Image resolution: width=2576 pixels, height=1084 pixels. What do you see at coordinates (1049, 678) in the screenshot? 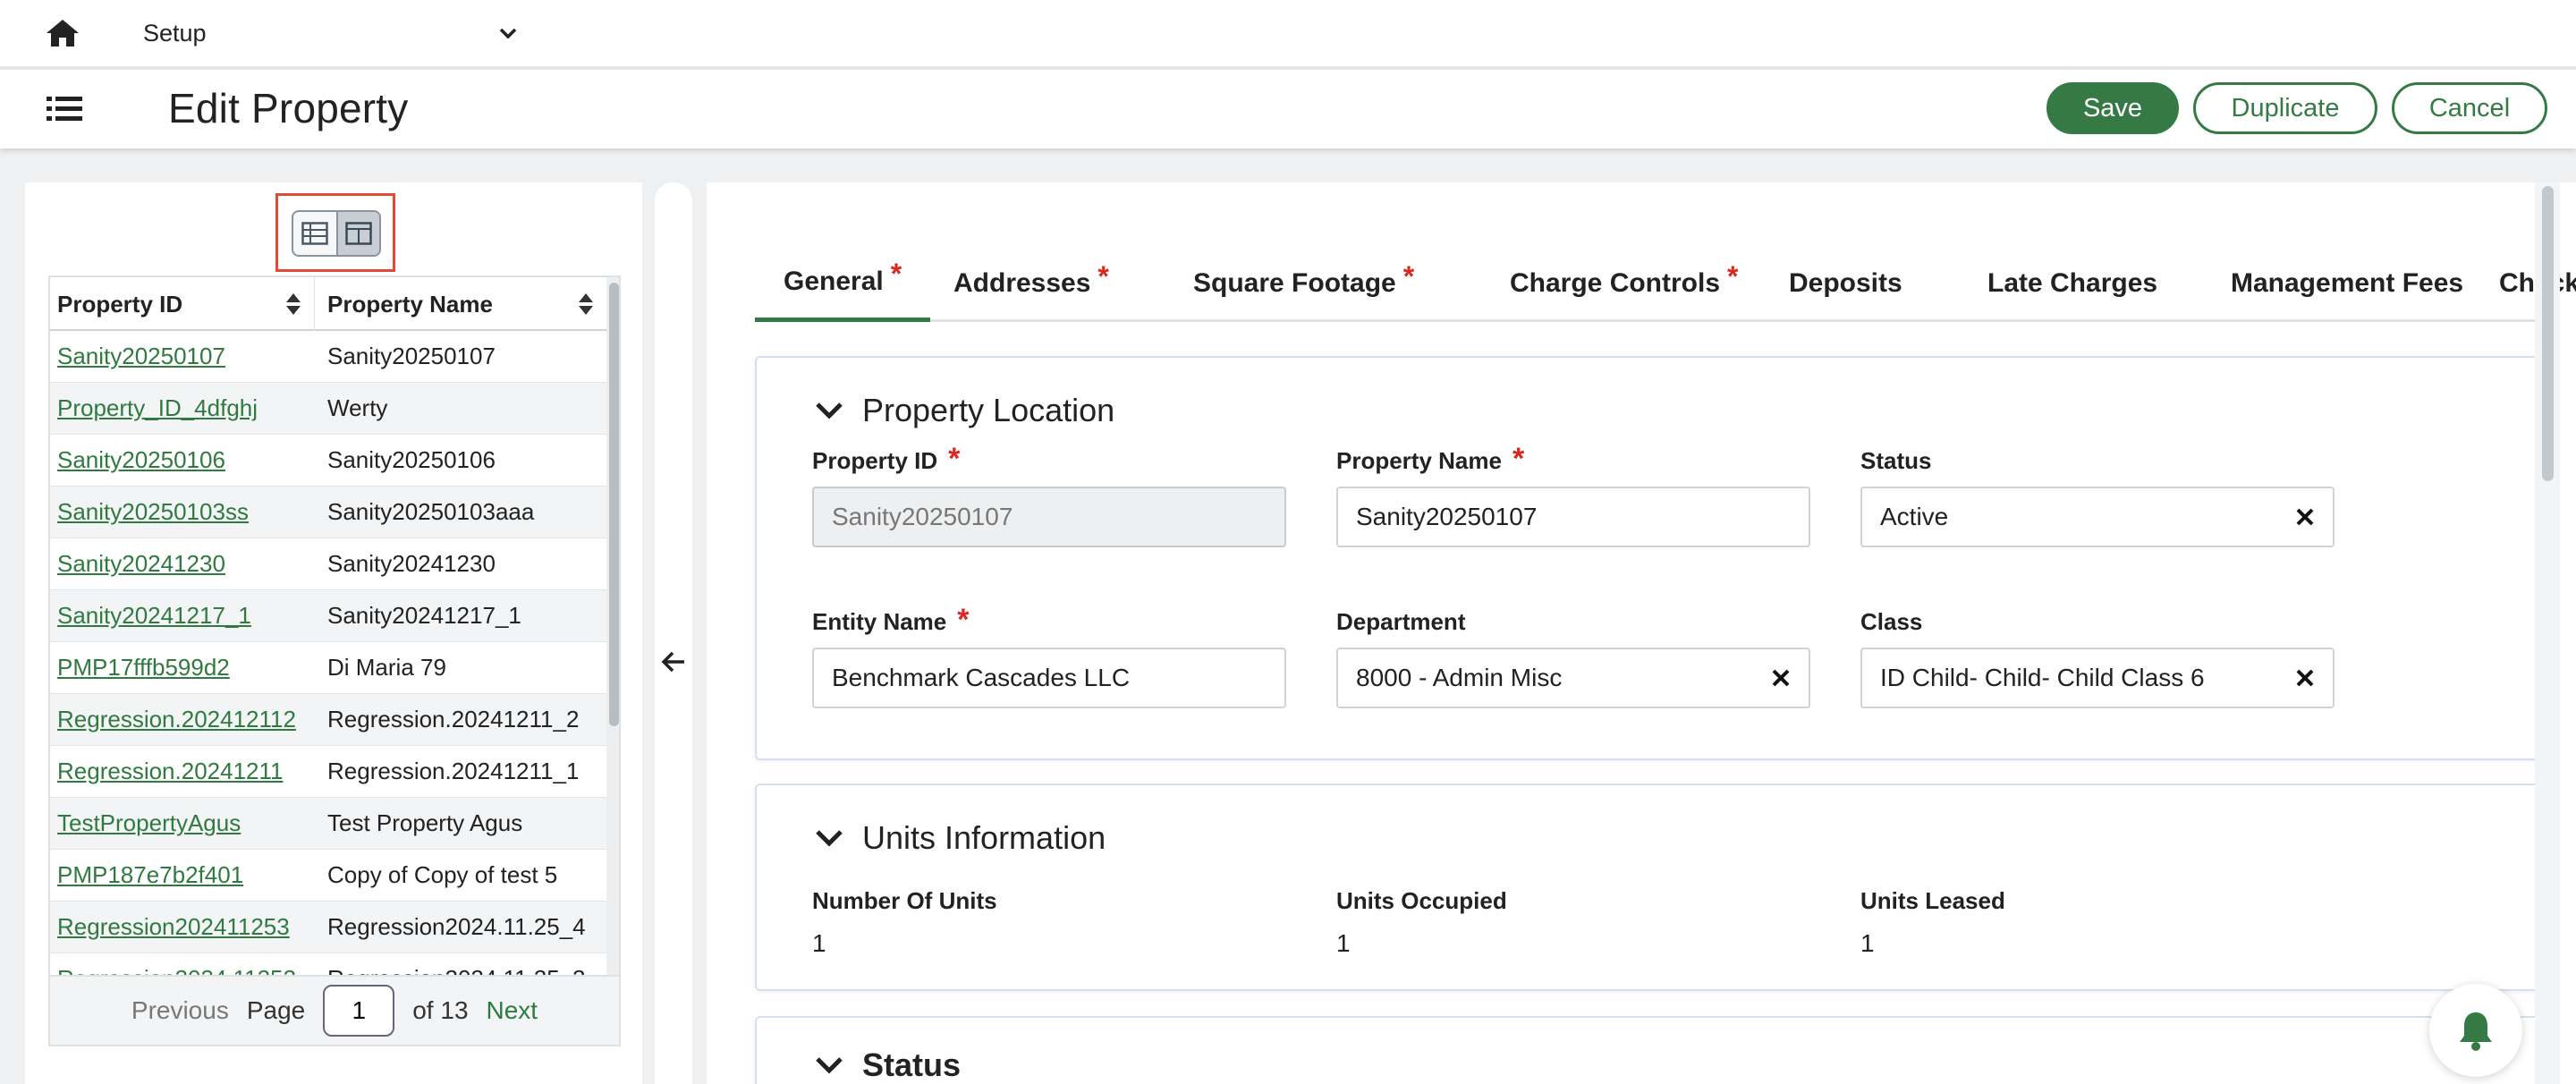
I see `entity-name-input: Benchmark Cascades LLC` at bounding box center [1049, 678].